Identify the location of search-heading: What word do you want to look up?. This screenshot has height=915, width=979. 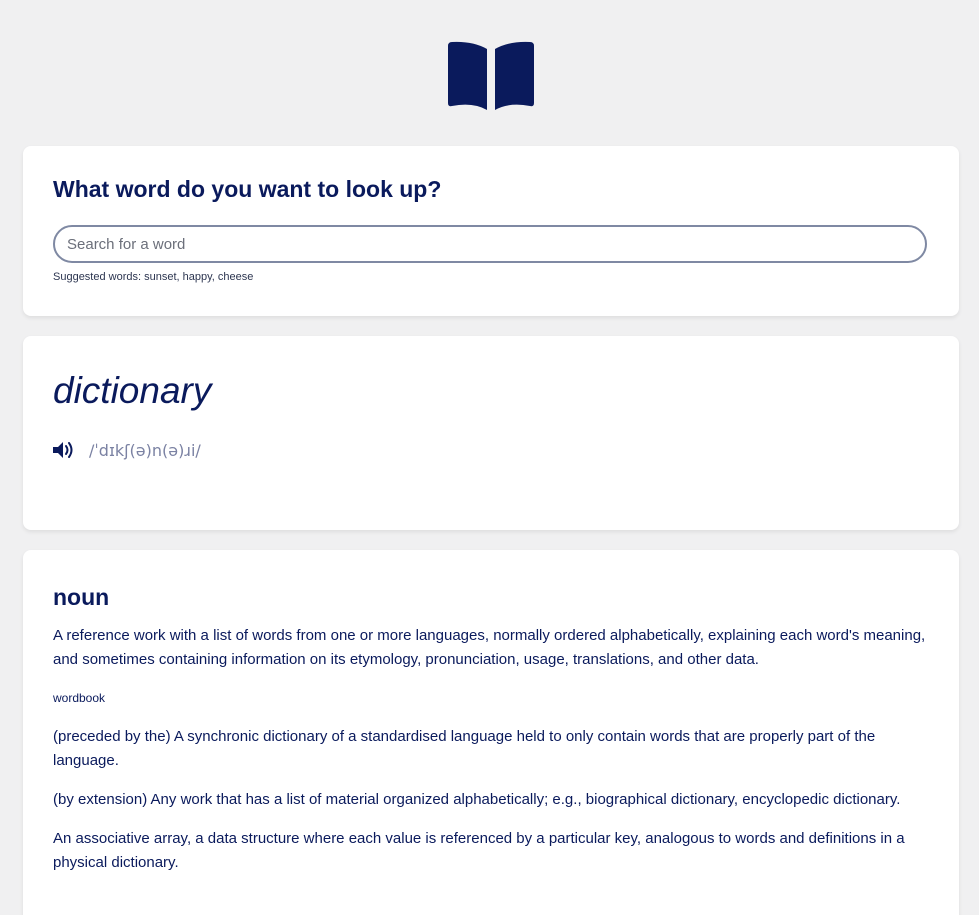
(247, 189).